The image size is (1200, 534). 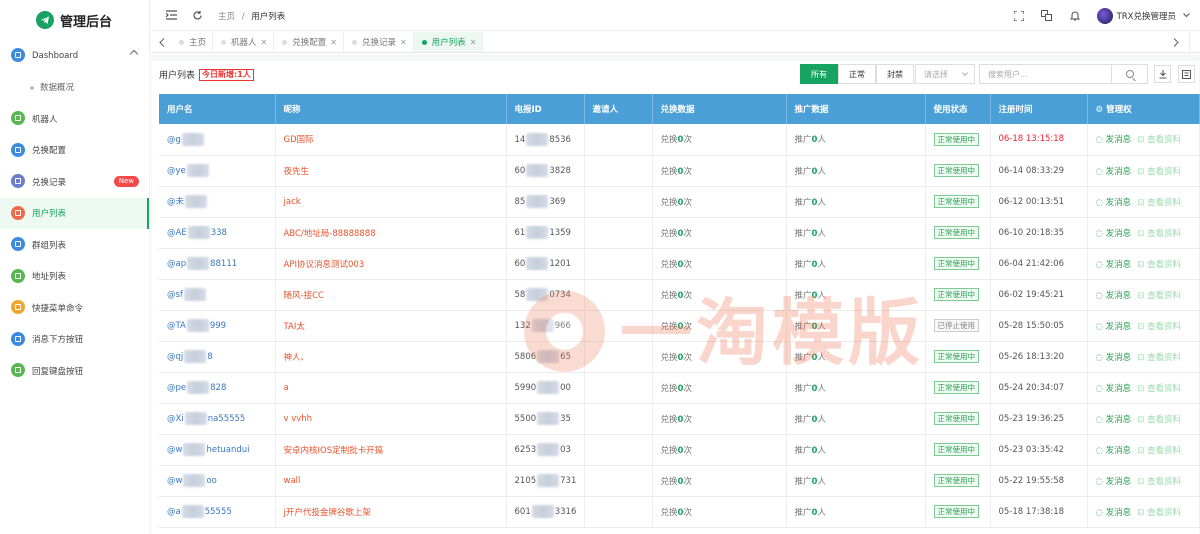 What do you see at coordinates (217, 109) in the screenshot?
I see `column-header: 用户名` at bounding box center [217, 109].